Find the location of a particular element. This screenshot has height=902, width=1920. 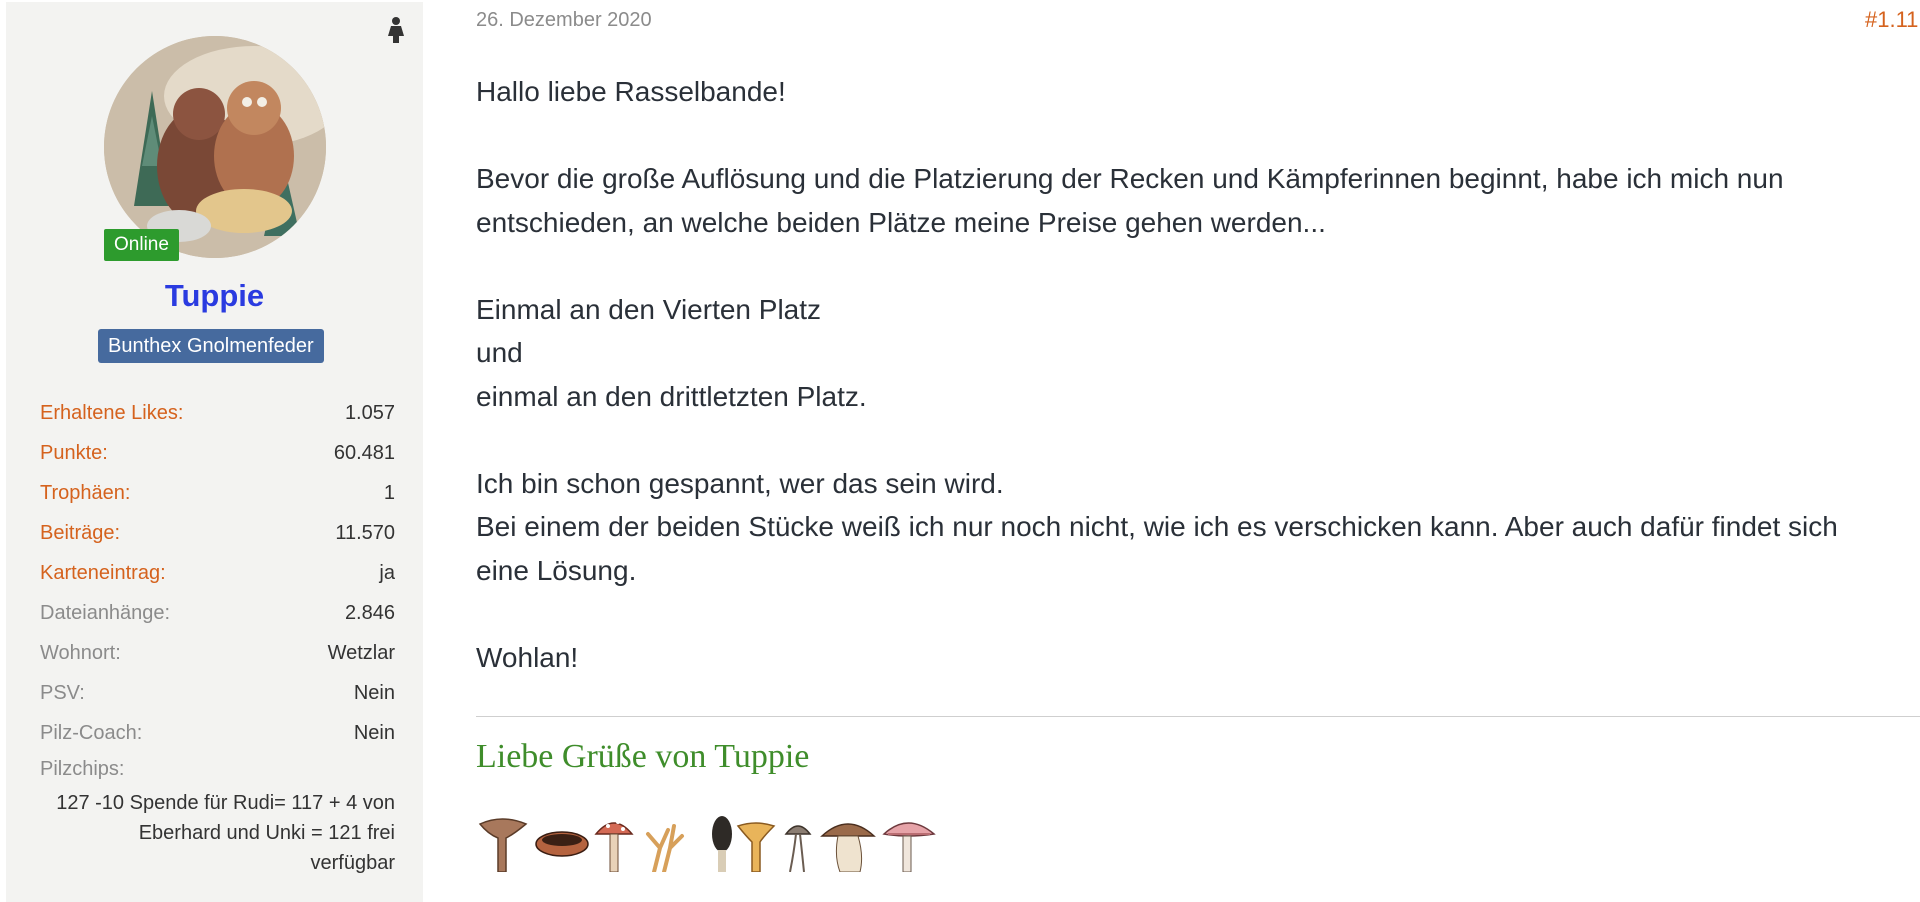

username: Tuppie is located at coordinates (214, 296).